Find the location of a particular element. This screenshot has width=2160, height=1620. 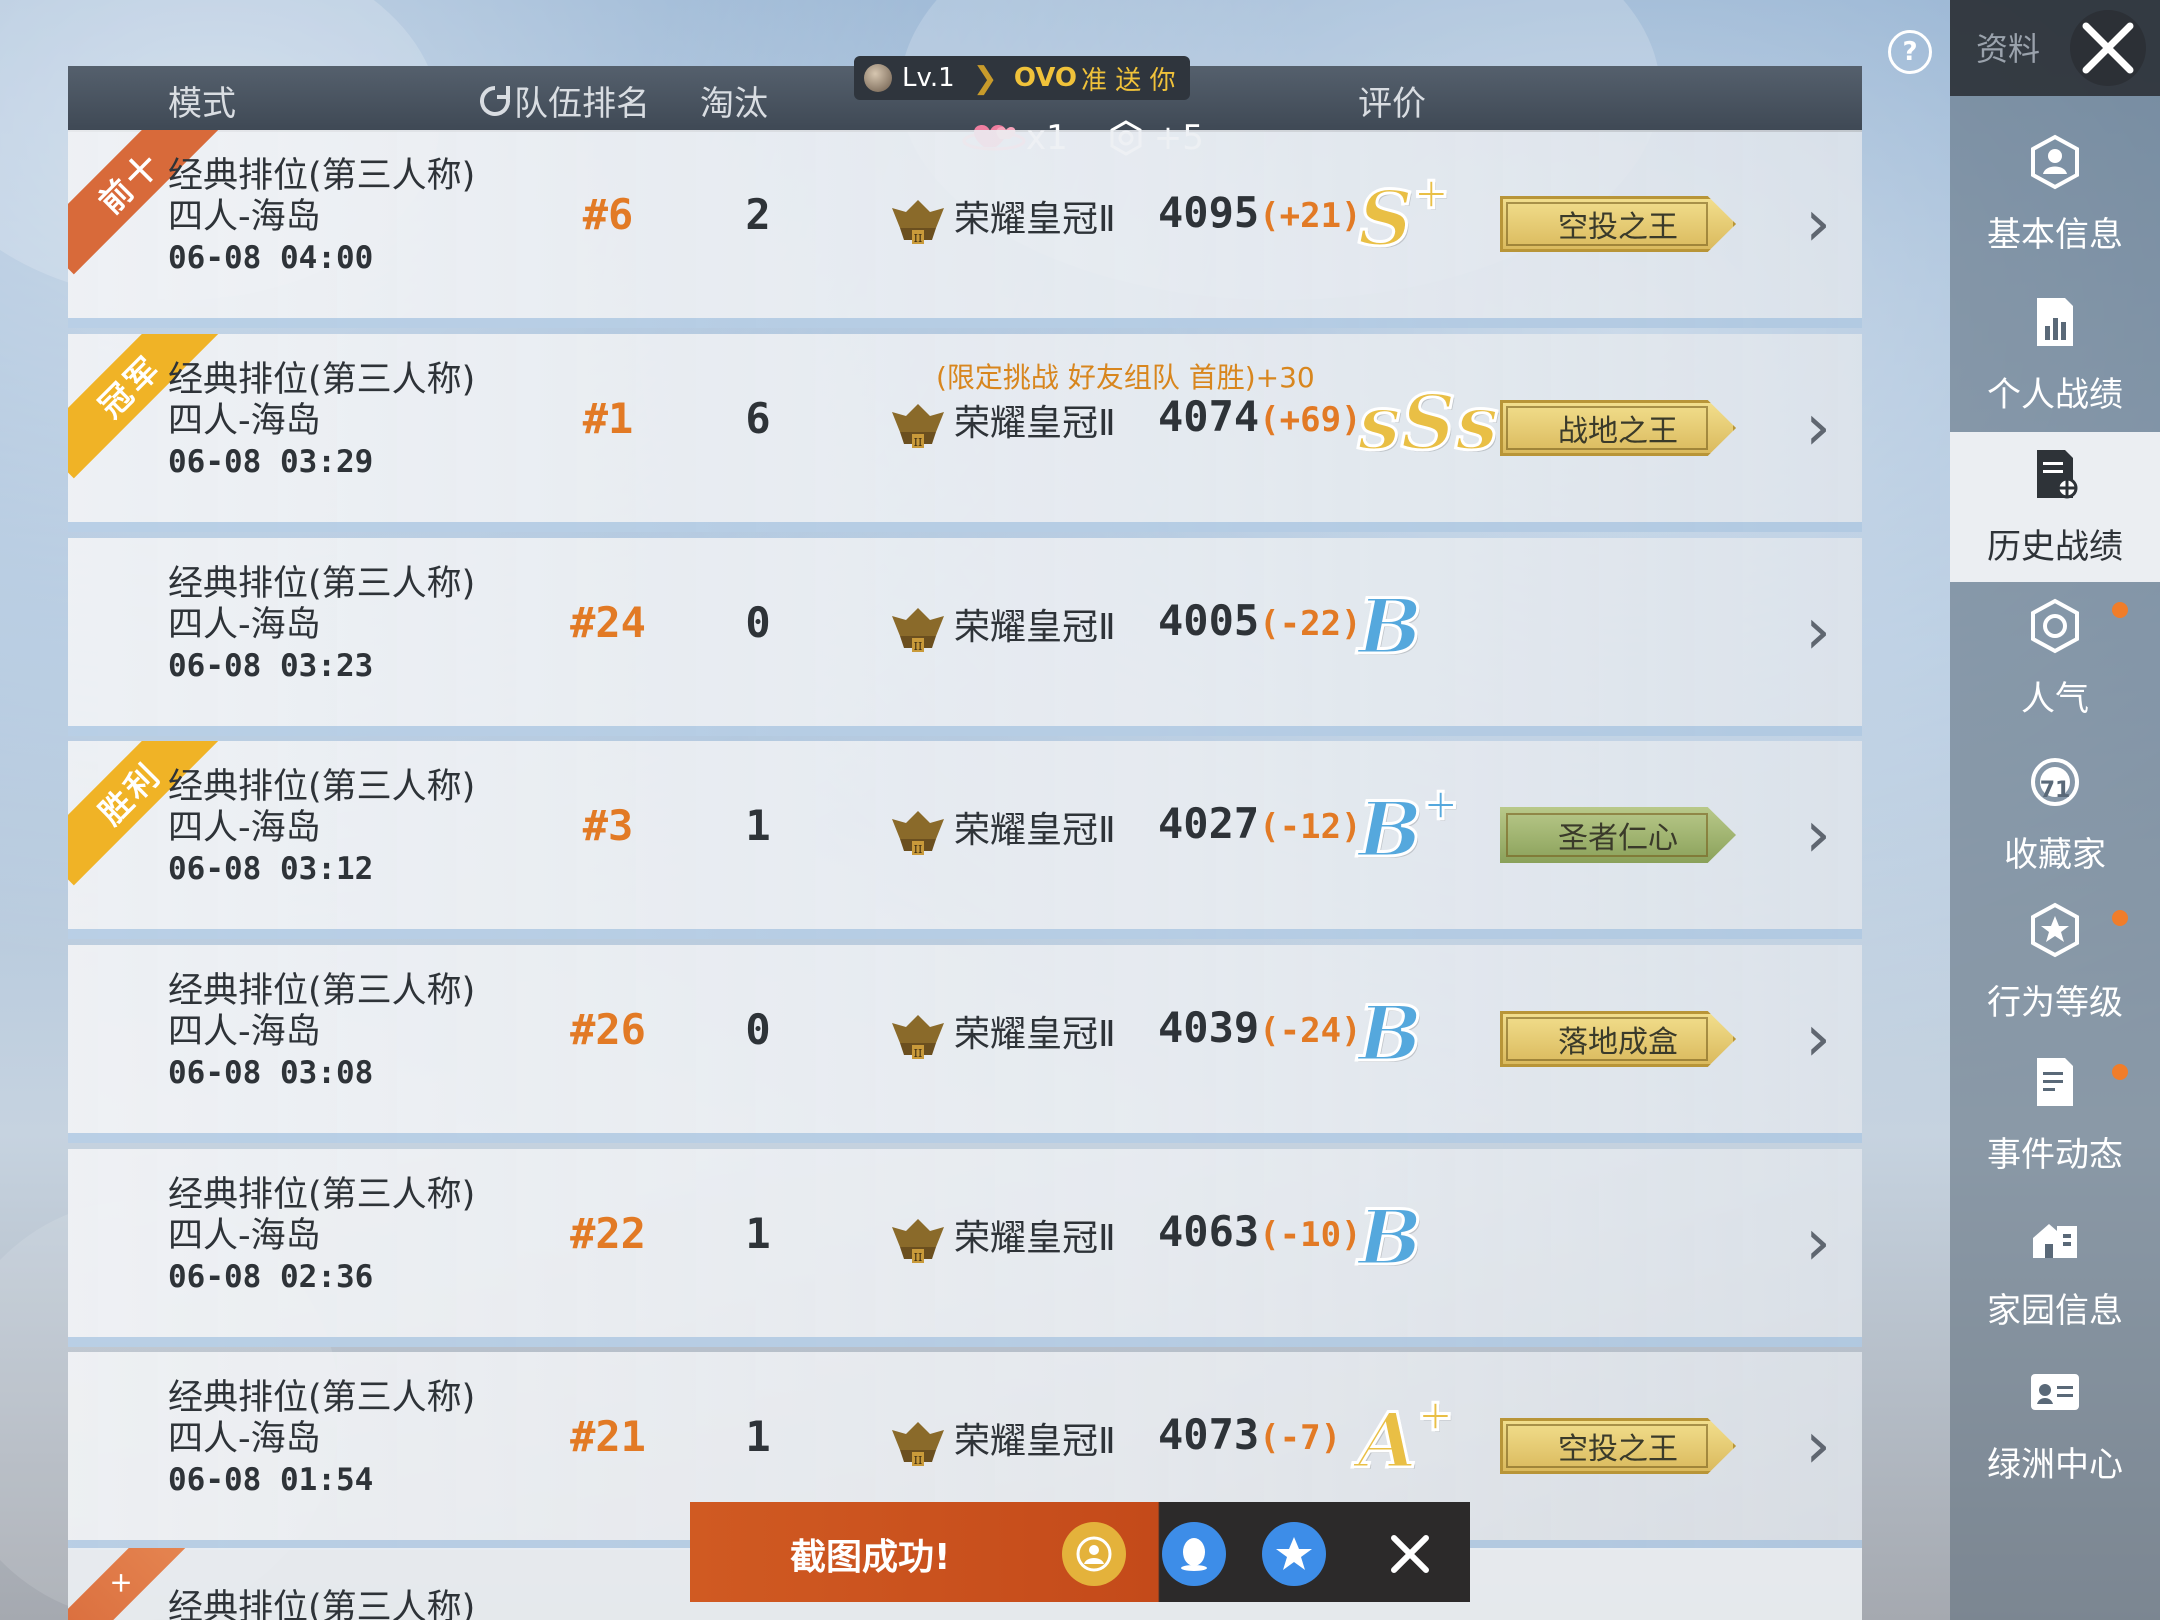

sidebar-item-oasis-id: 绿洲中心 is located at coordinates (2055, 1425).